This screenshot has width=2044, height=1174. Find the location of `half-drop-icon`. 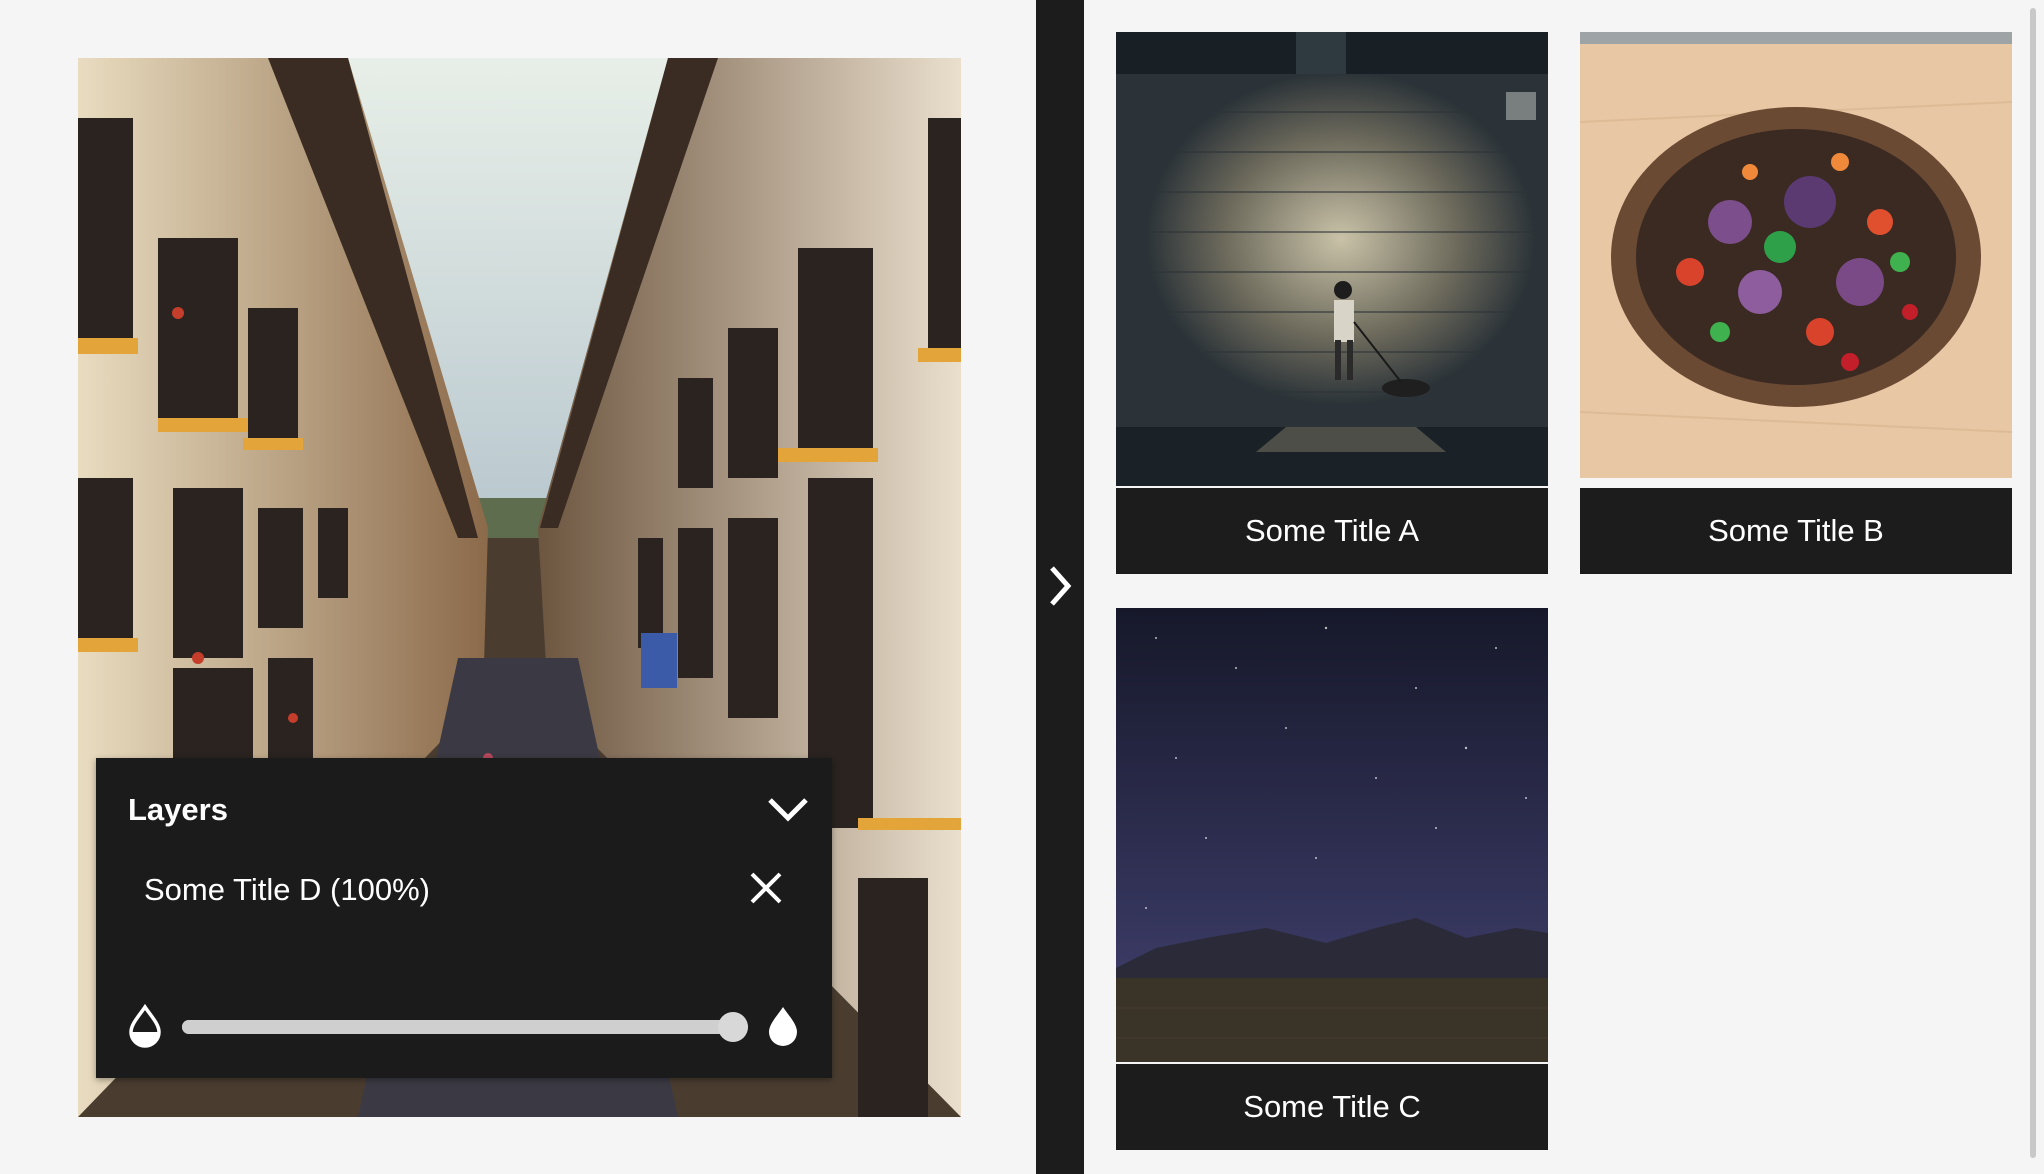

half-drop-icon is located at coordinates (145, 1025).